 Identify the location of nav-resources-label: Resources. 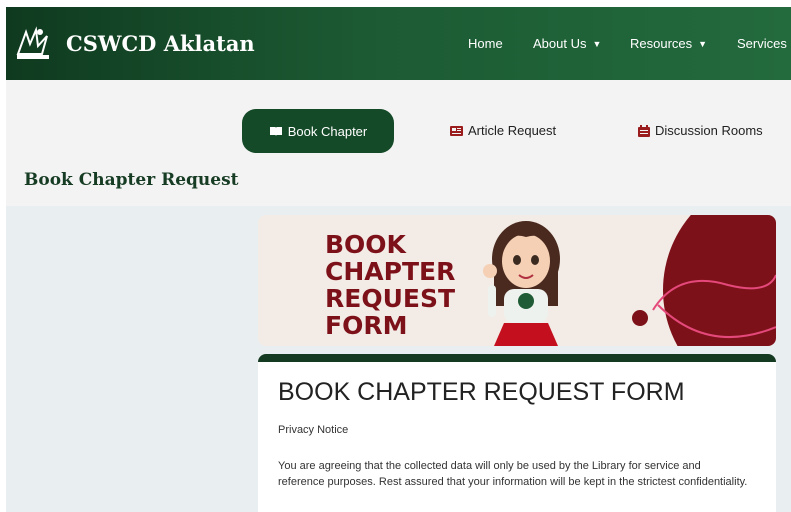
(661, 43).